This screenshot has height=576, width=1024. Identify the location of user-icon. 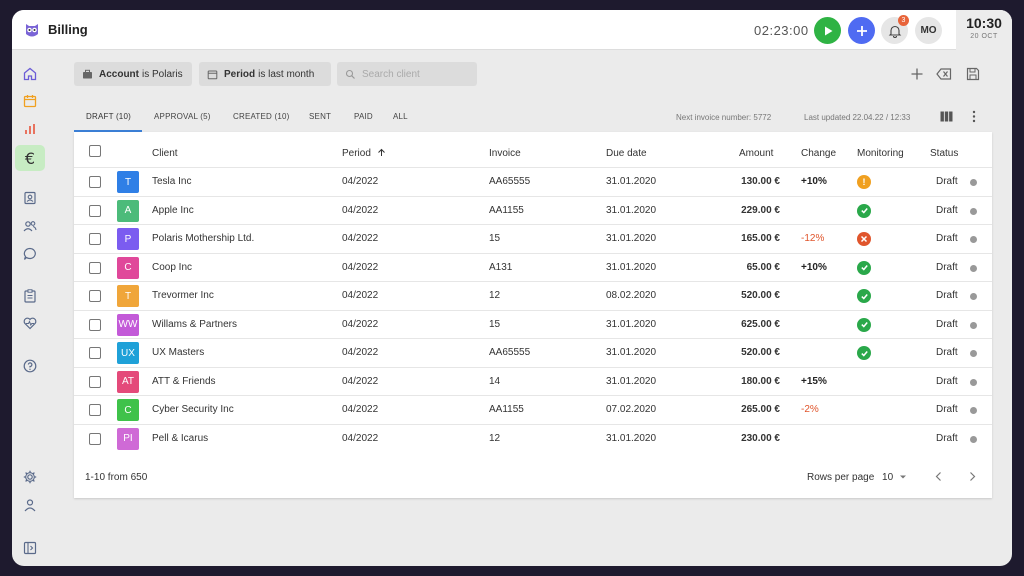
(30, 505).